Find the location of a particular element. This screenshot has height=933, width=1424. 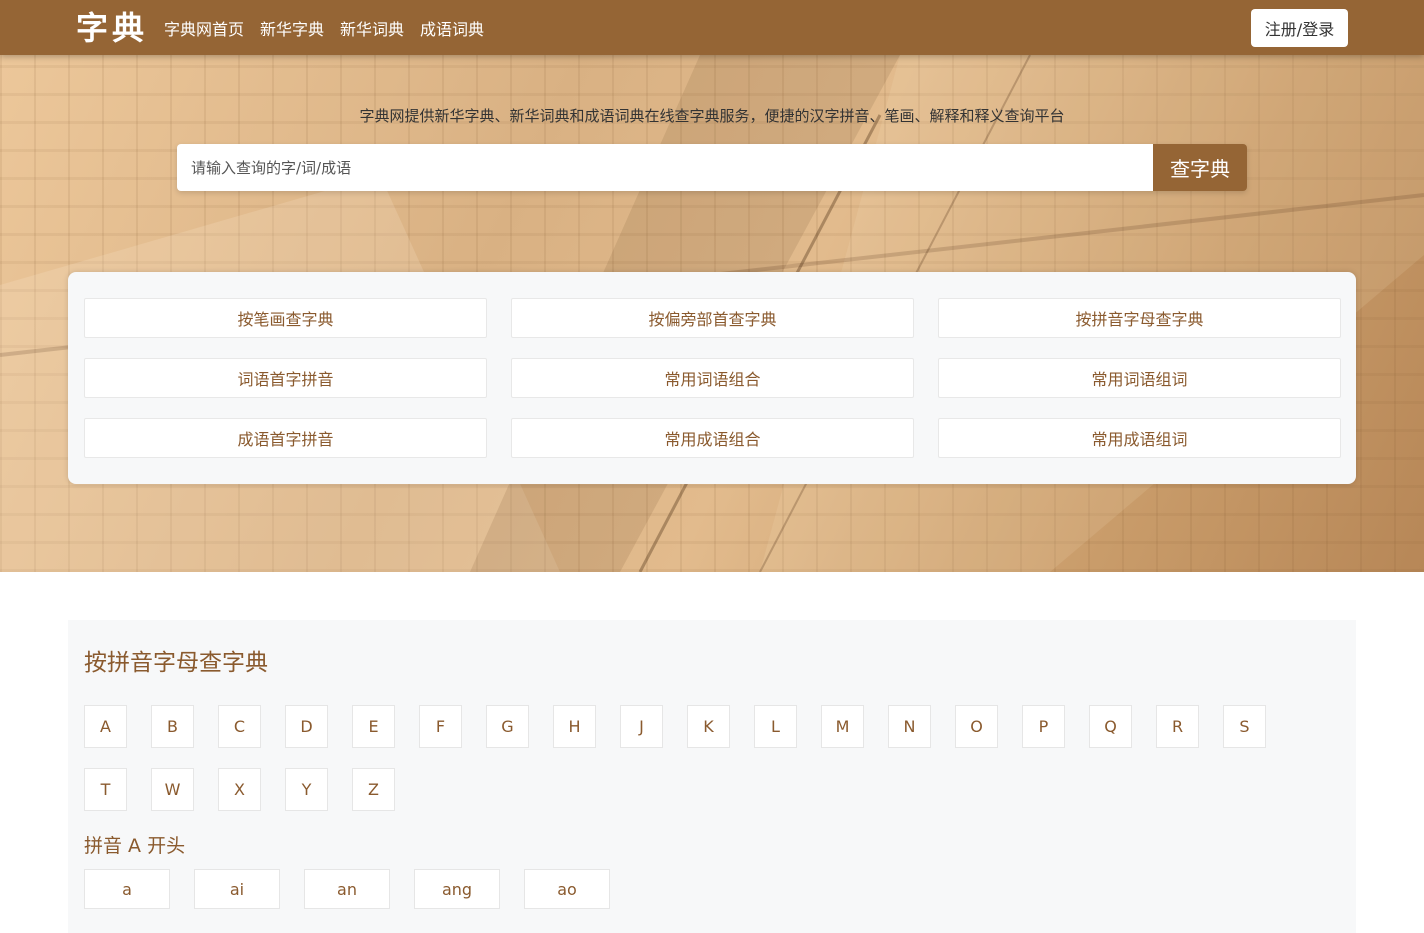

quick-link-by-stroke: 按笔画查字典 is located at coordinates (285, 318).